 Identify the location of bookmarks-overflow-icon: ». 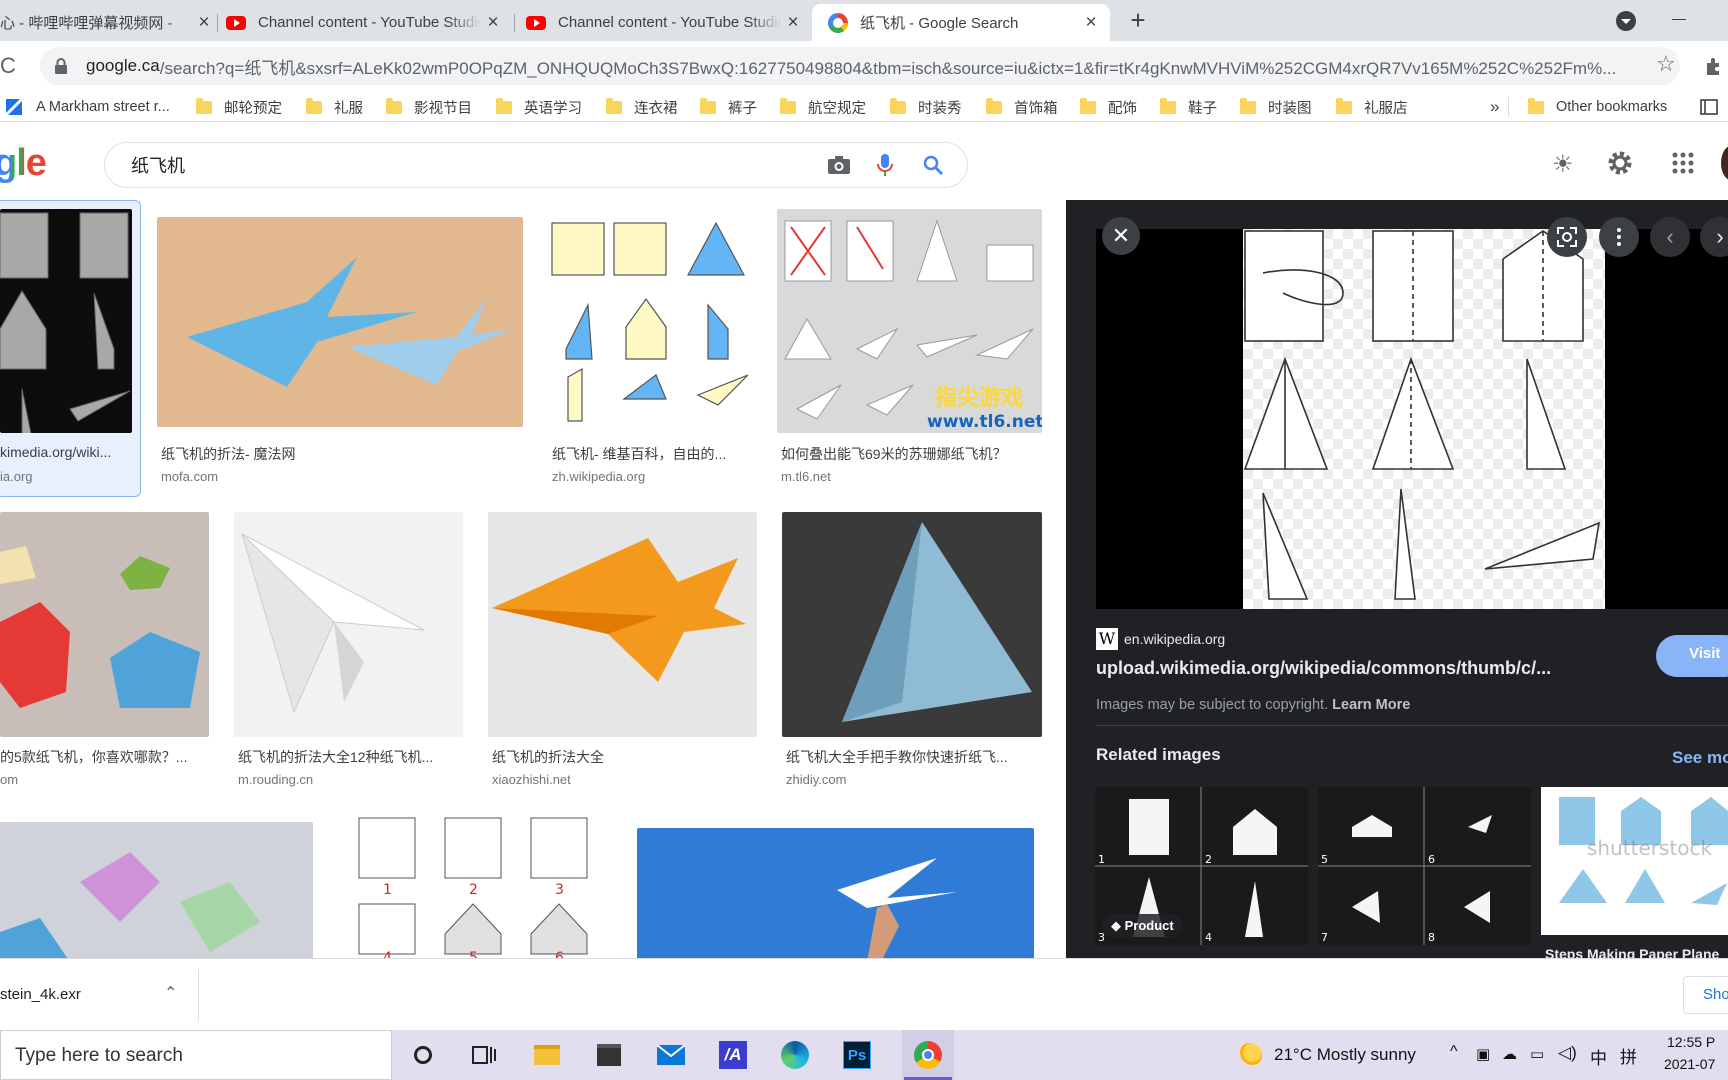
(1494, 107).